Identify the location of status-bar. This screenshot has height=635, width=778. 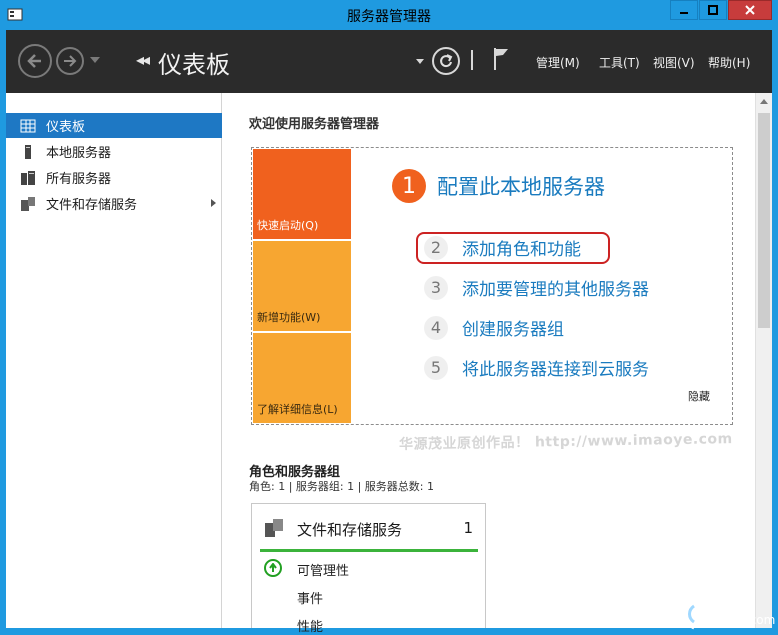
(369, 550).